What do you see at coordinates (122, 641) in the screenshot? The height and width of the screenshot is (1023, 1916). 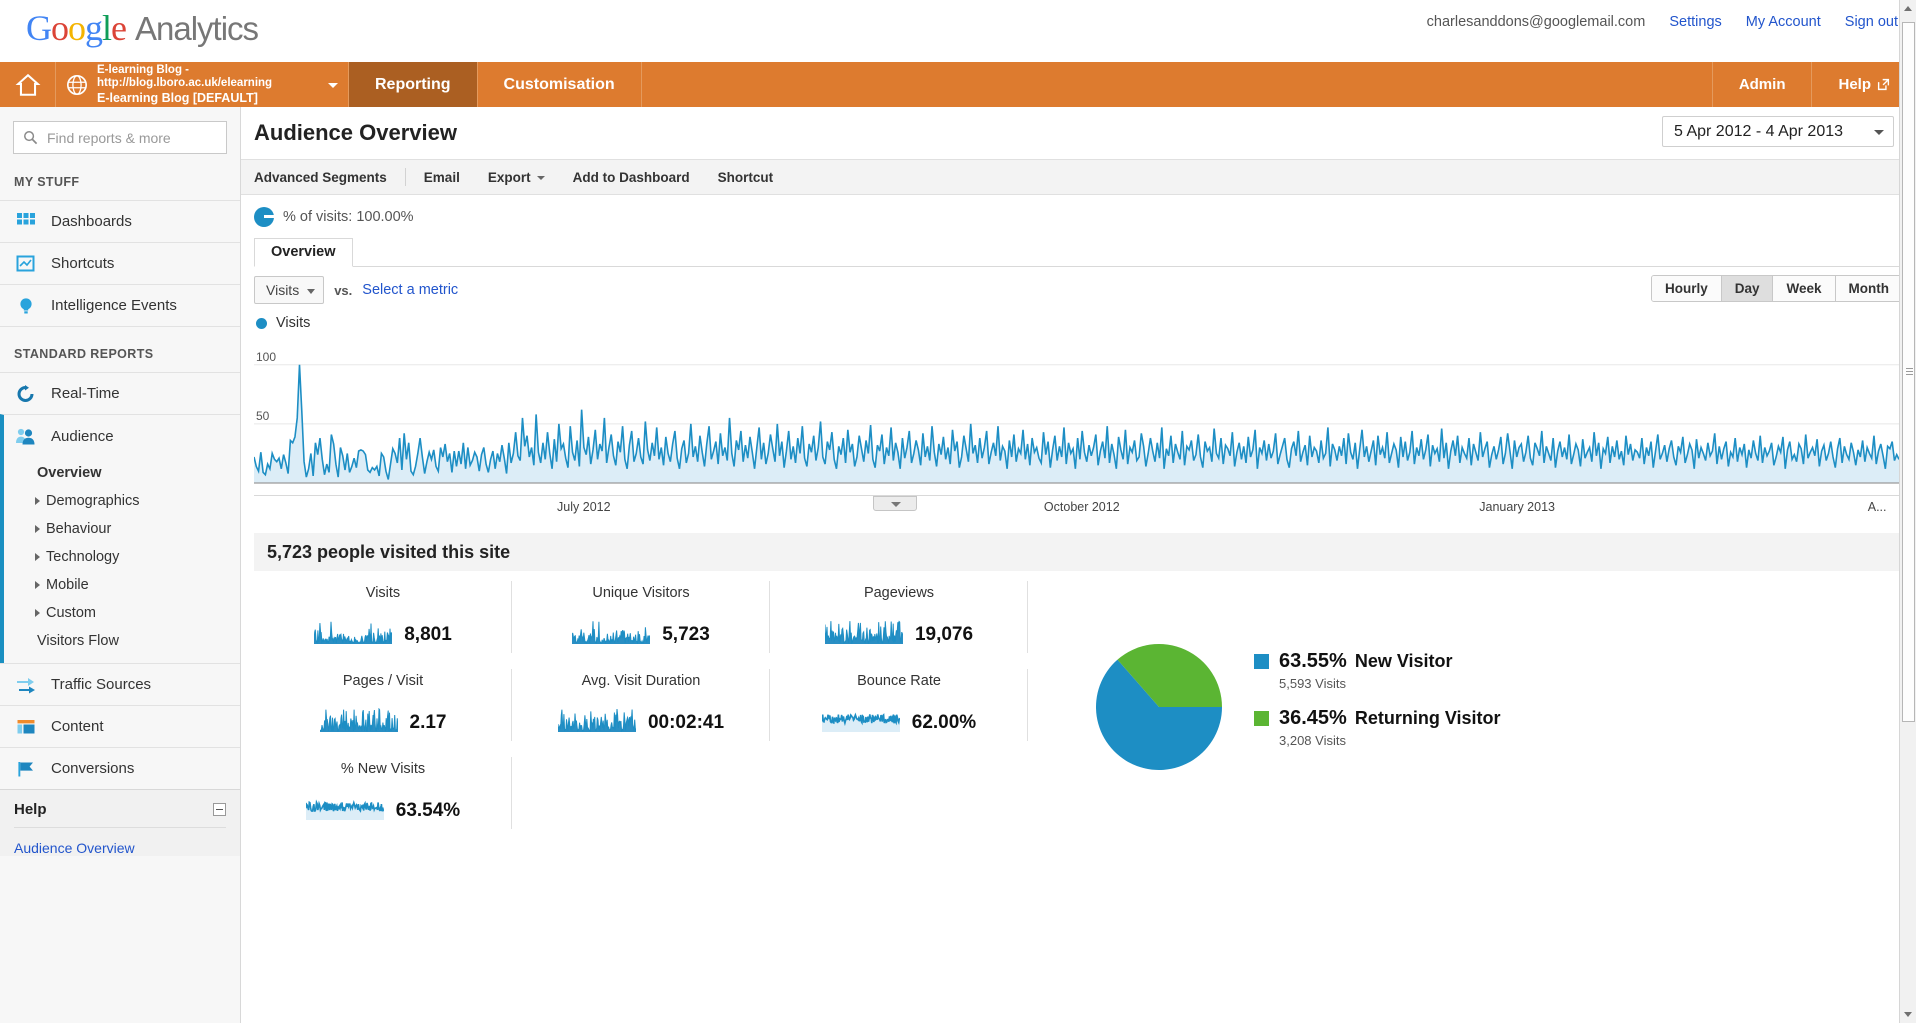 I see `sidebar-item-visitors-flow: Visitors Flow` at bounding box center [122, 641].